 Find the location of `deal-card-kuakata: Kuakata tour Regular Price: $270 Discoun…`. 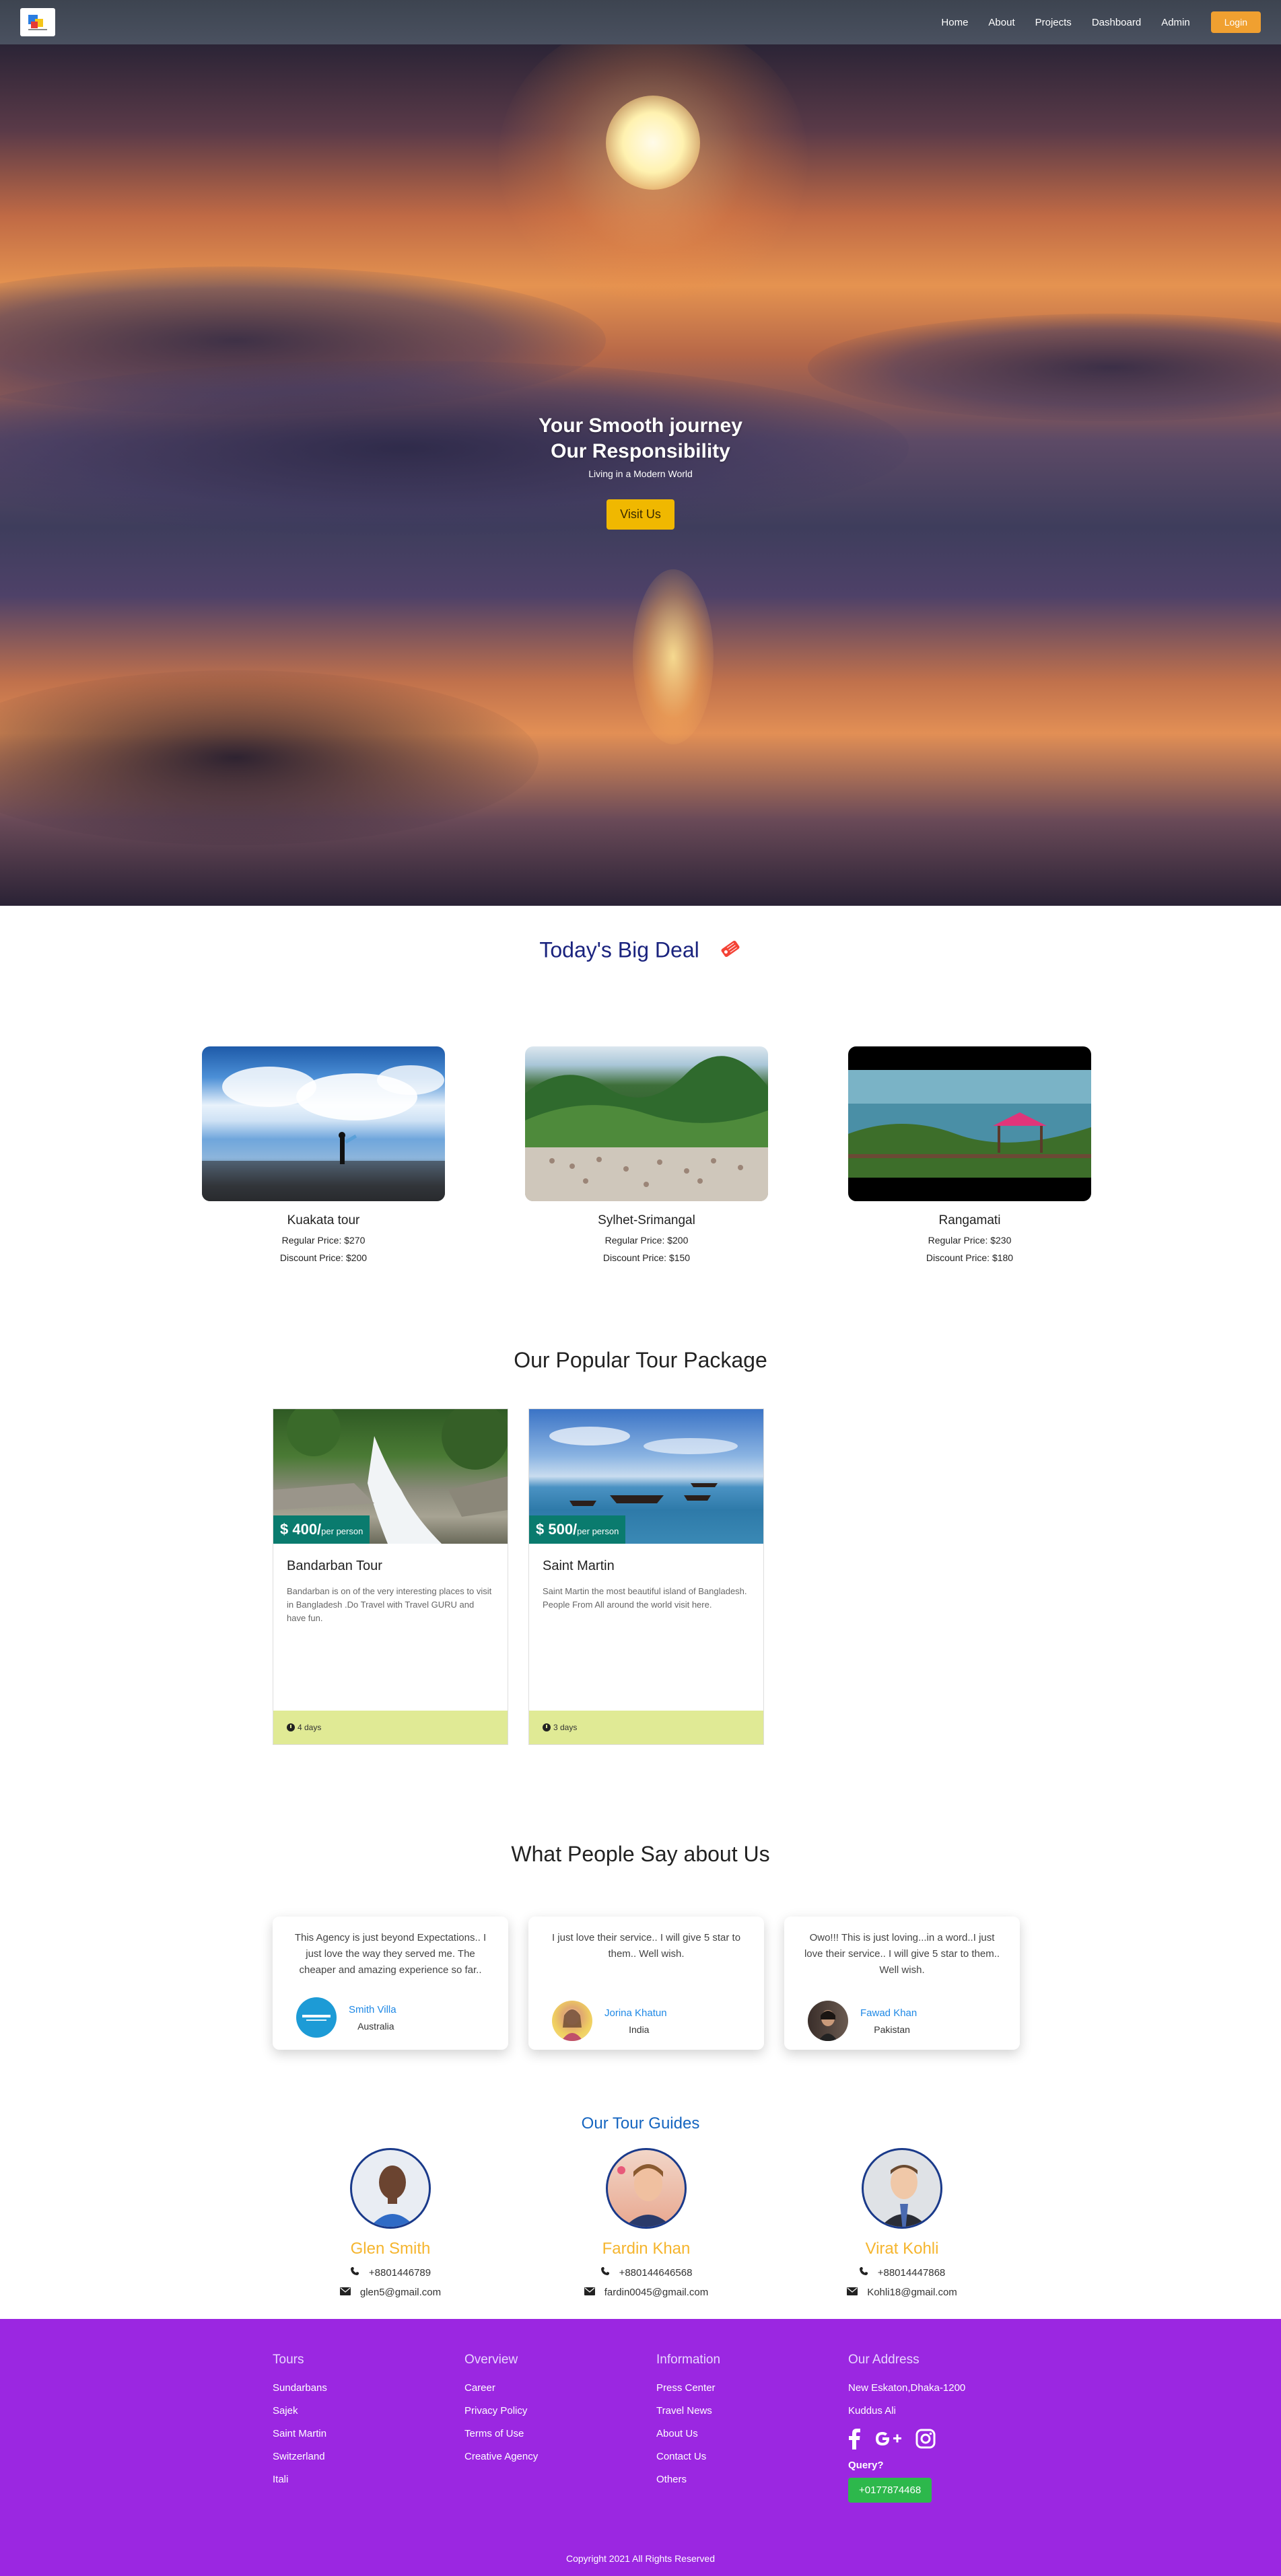

deal-card-kuakata: Kuakata tour Regular Price: $270 Discoun… is located at coordinates (323, 1154).